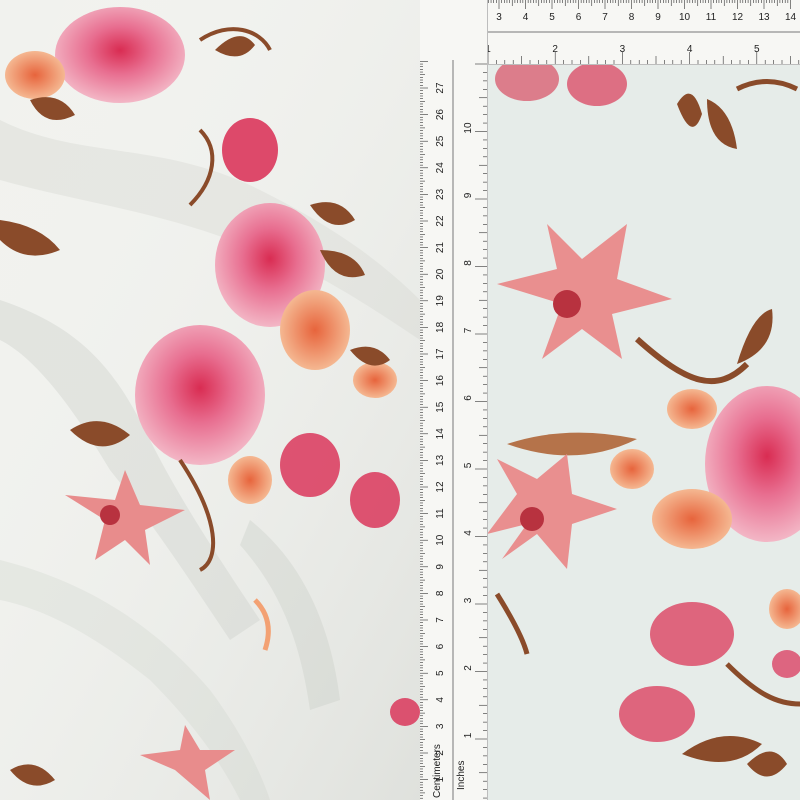 The height and width of the screenshot is (800, 800). I want to click on ruler-cm-label: 27, so click(440, 88).